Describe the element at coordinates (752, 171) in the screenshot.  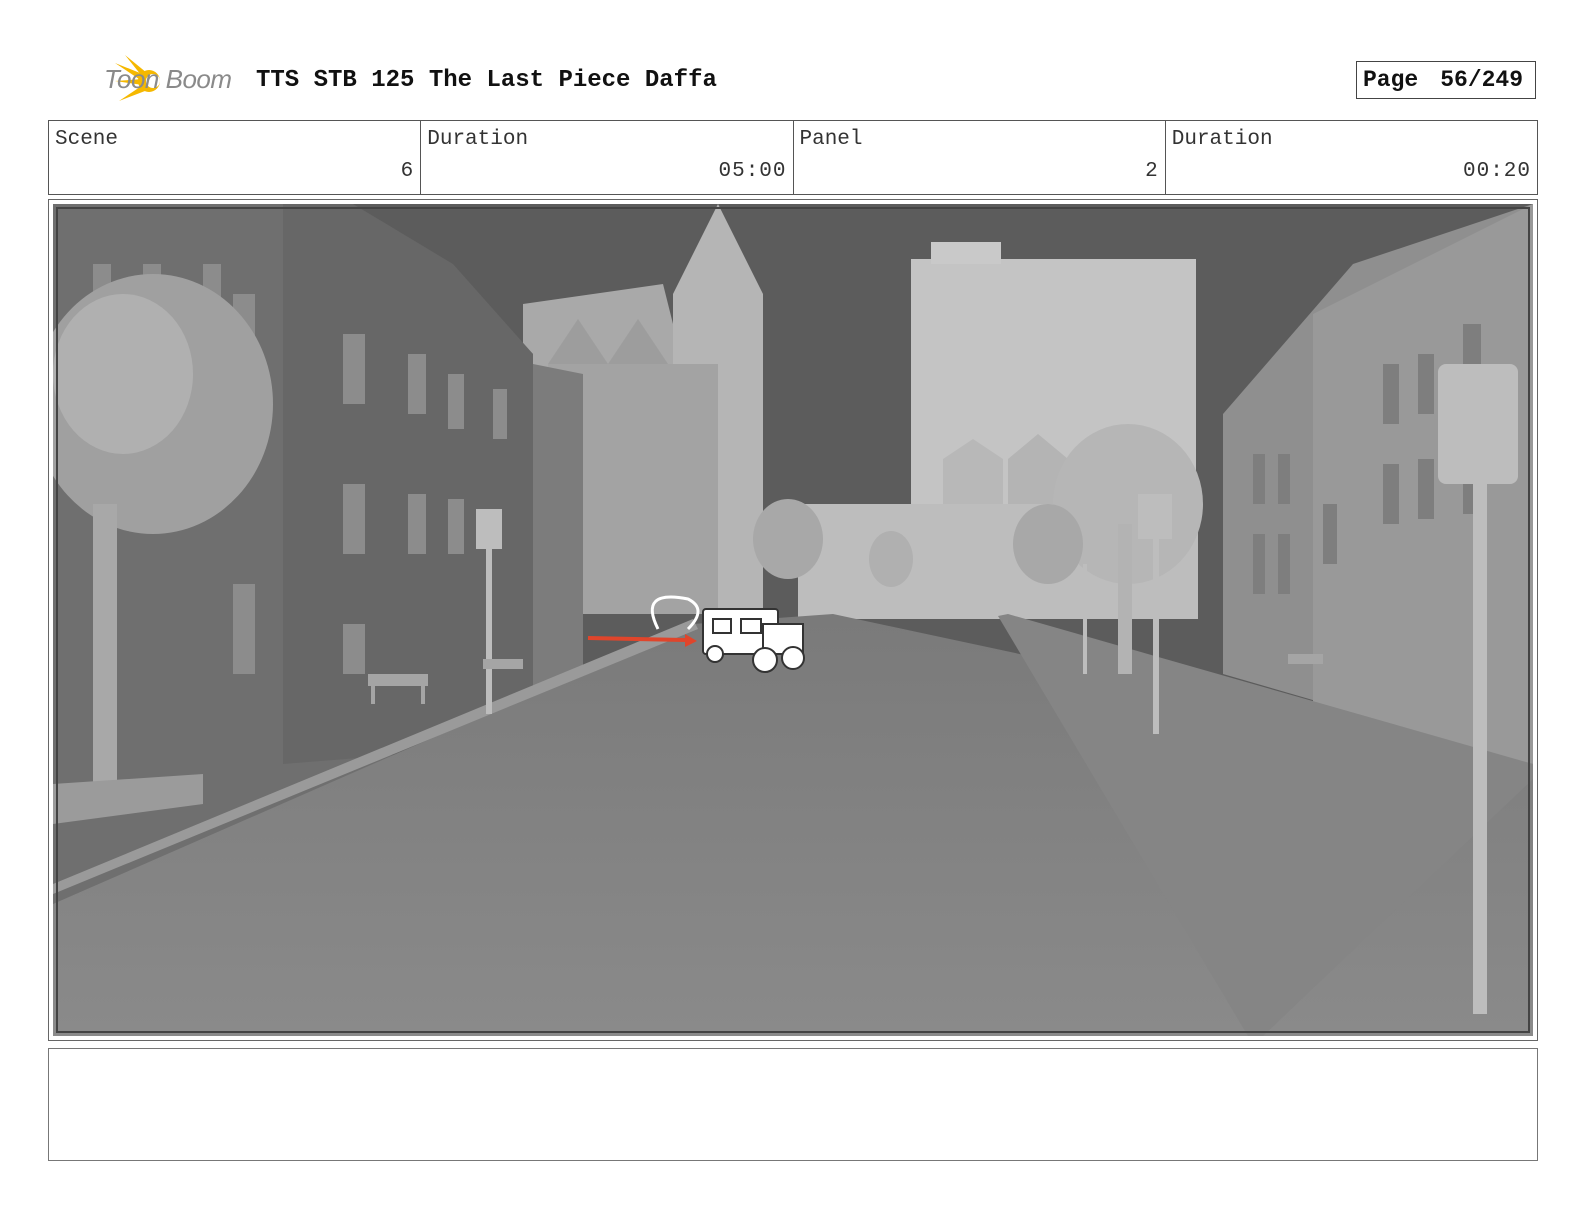
I see `scene-duration-value: 05:00` at that location.